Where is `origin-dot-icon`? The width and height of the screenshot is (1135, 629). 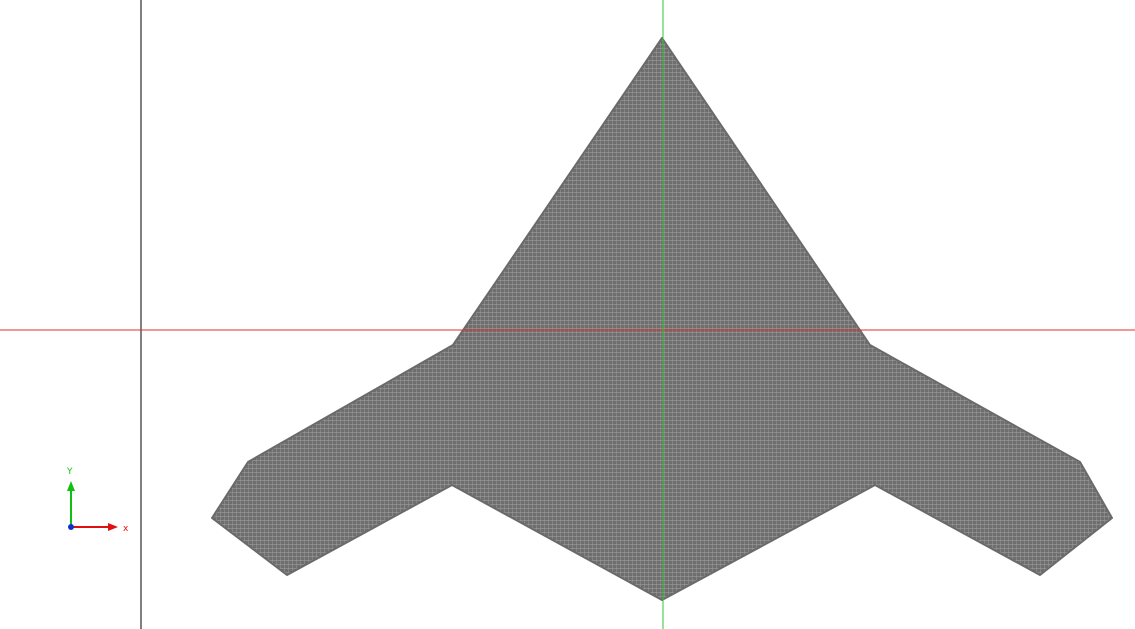 origin-dot-icon is located at coordinates (71, 527).